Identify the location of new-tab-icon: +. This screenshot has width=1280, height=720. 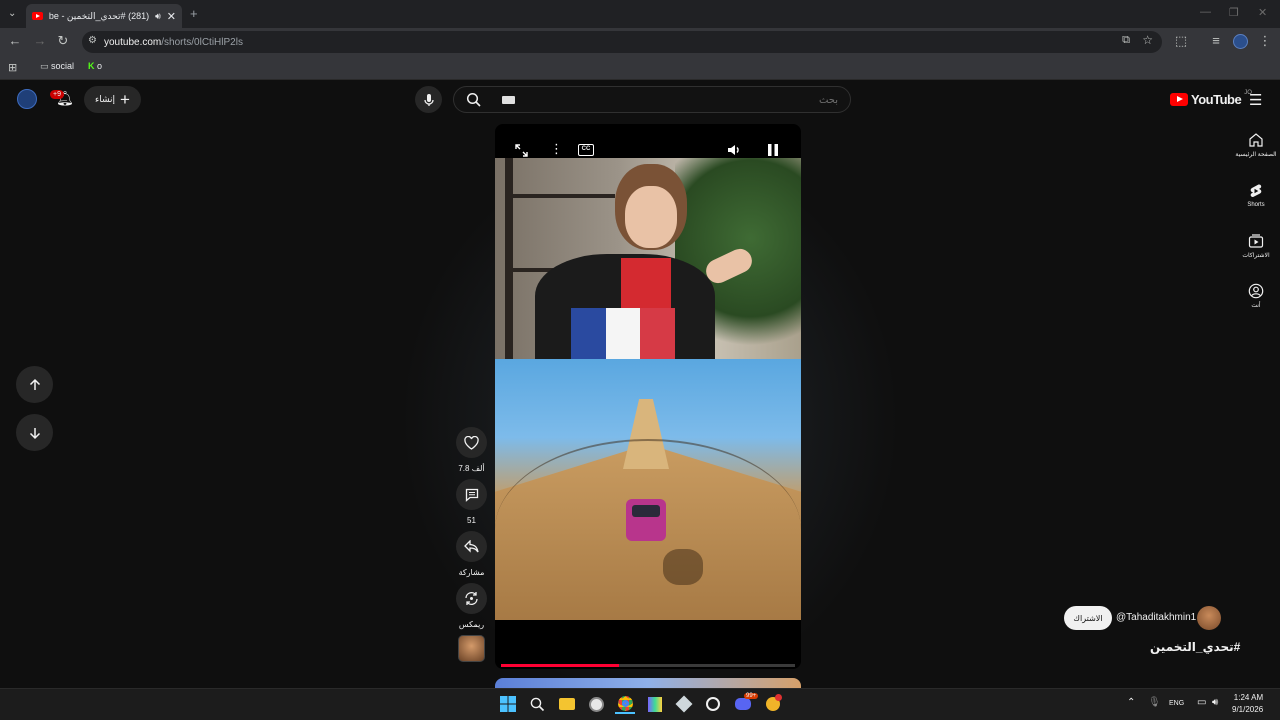
(194, 13).